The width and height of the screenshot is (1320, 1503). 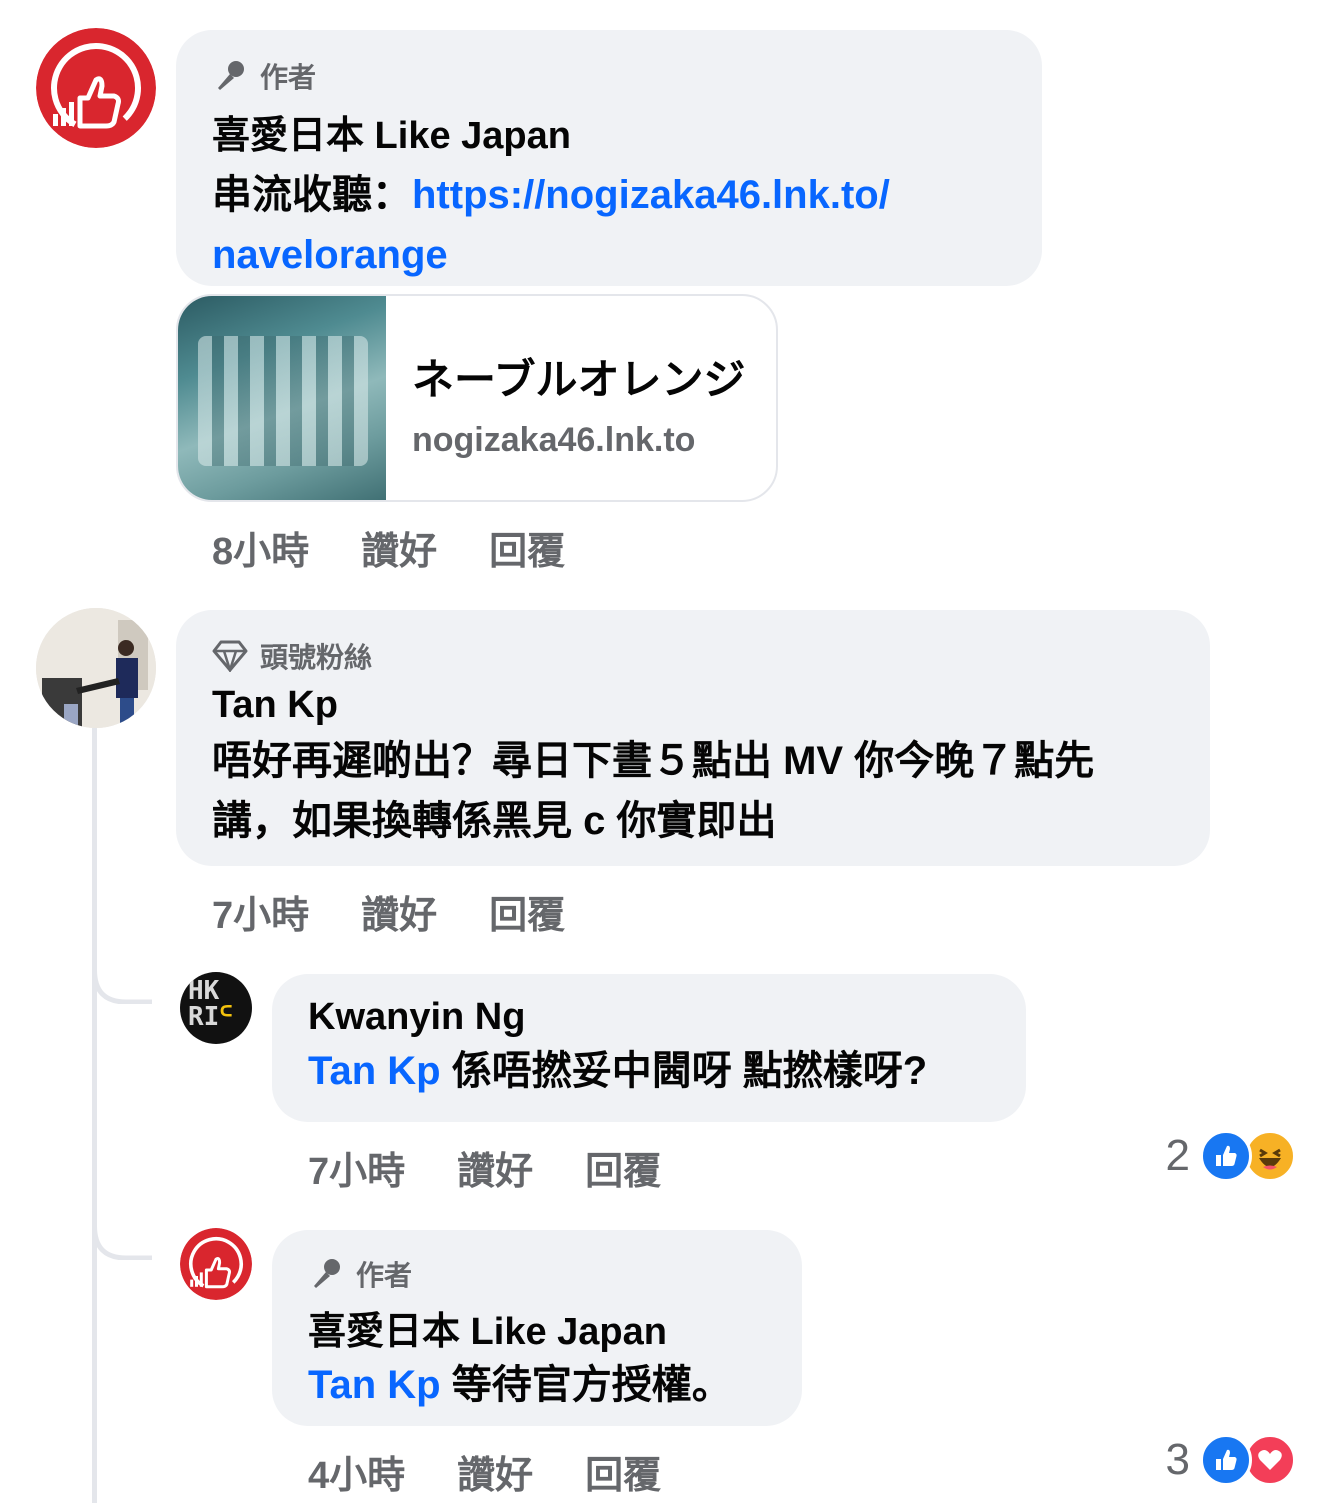 I want to click on comment-actions: 8小時 讚好 回覆, so click(x=388, y=547).